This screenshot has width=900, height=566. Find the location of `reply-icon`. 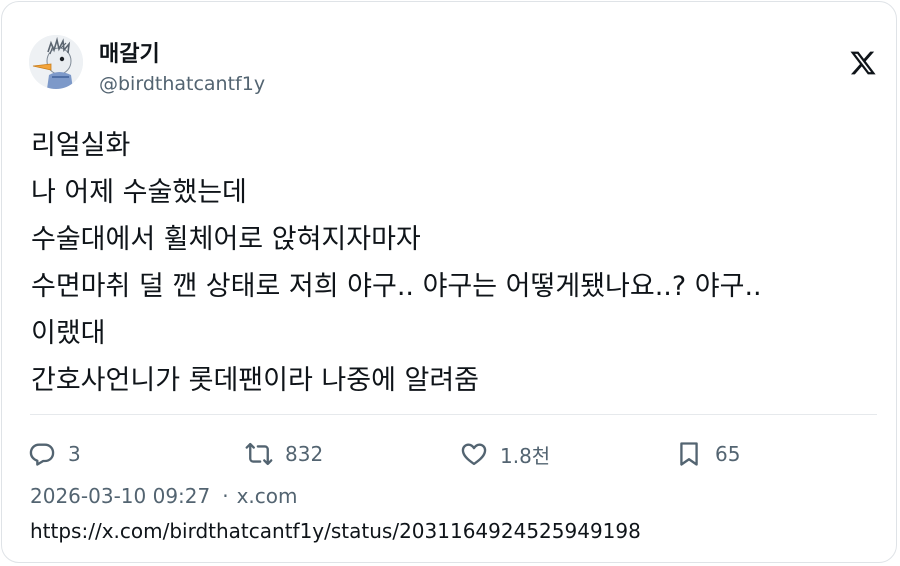

reply-icon is located at coordinates (42, 454).